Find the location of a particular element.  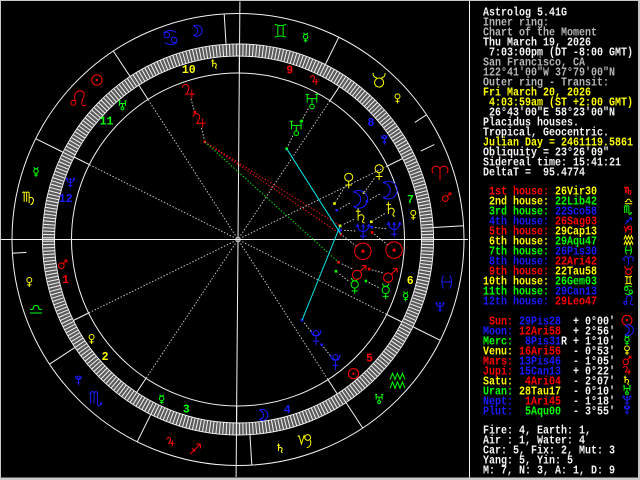

svg-text: 12 is located at coordinates (66, 199).